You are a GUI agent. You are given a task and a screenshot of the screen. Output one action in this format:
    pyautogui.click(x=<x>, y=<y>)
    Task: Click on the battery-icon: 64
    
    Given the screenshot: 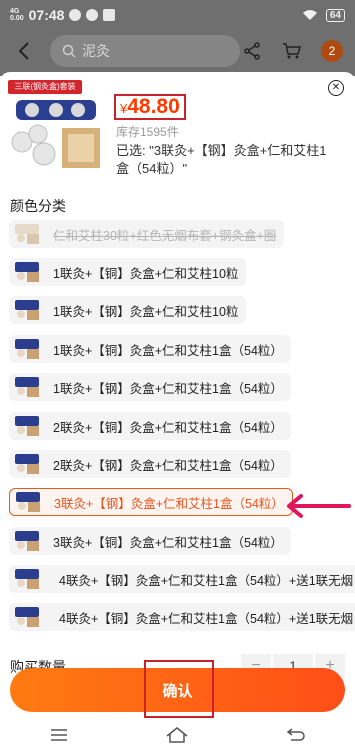 What is the action you would take?
    pyautogui.click(x=335, y=15)
    